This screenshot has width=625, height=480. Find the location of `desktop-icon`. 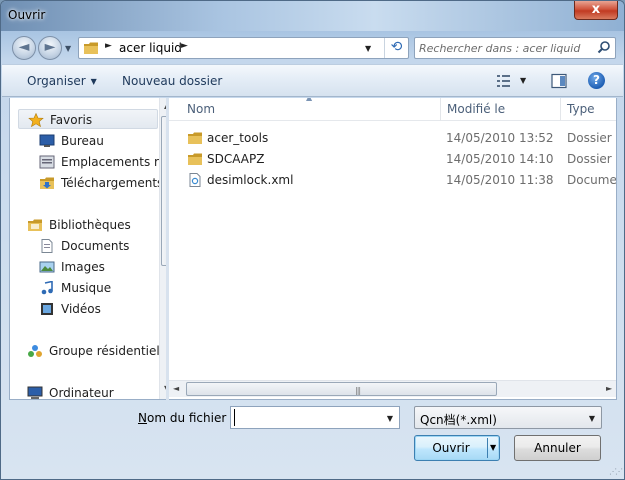

desktop-icon is located at coordinates (47, 140).